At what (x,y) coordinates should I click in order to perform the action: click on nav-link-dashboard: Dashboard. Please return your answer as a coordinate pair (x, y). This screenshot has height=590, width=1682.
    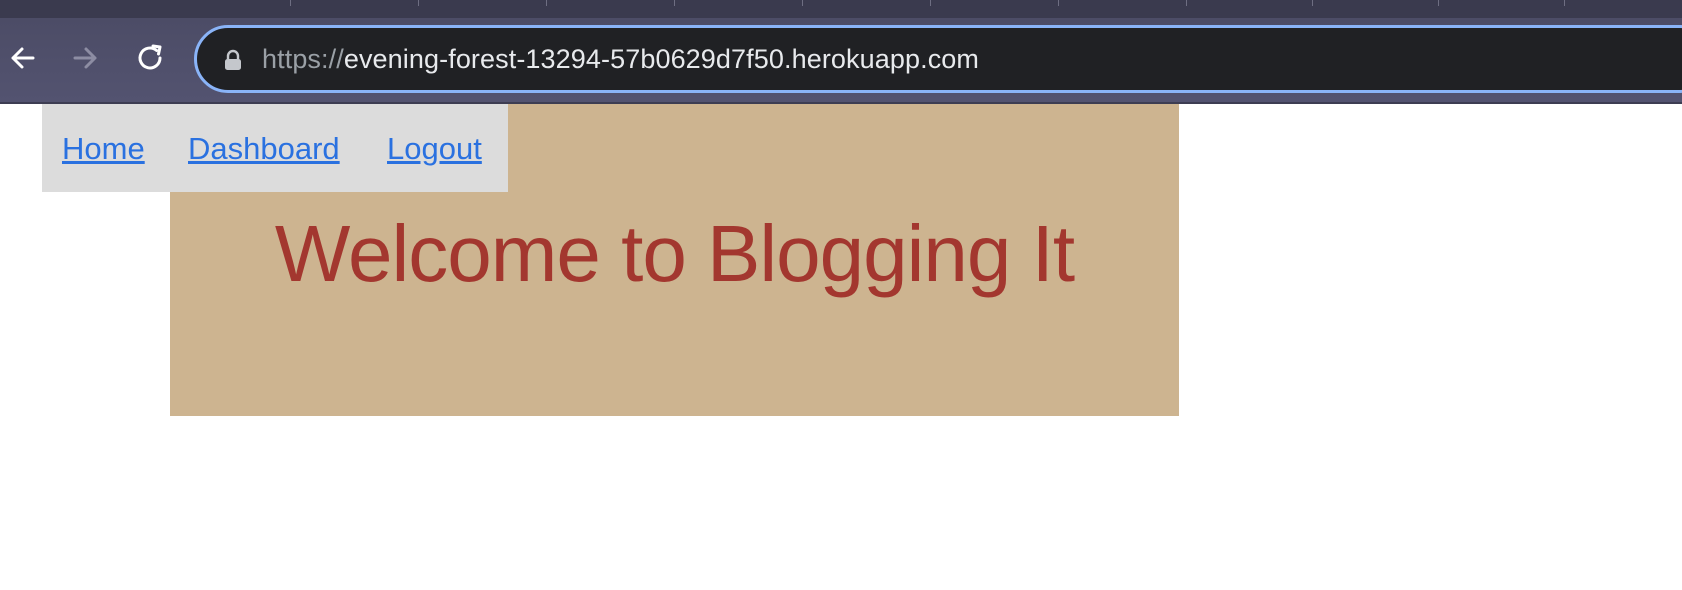
    Looking at the image, I should click on (264, 149).